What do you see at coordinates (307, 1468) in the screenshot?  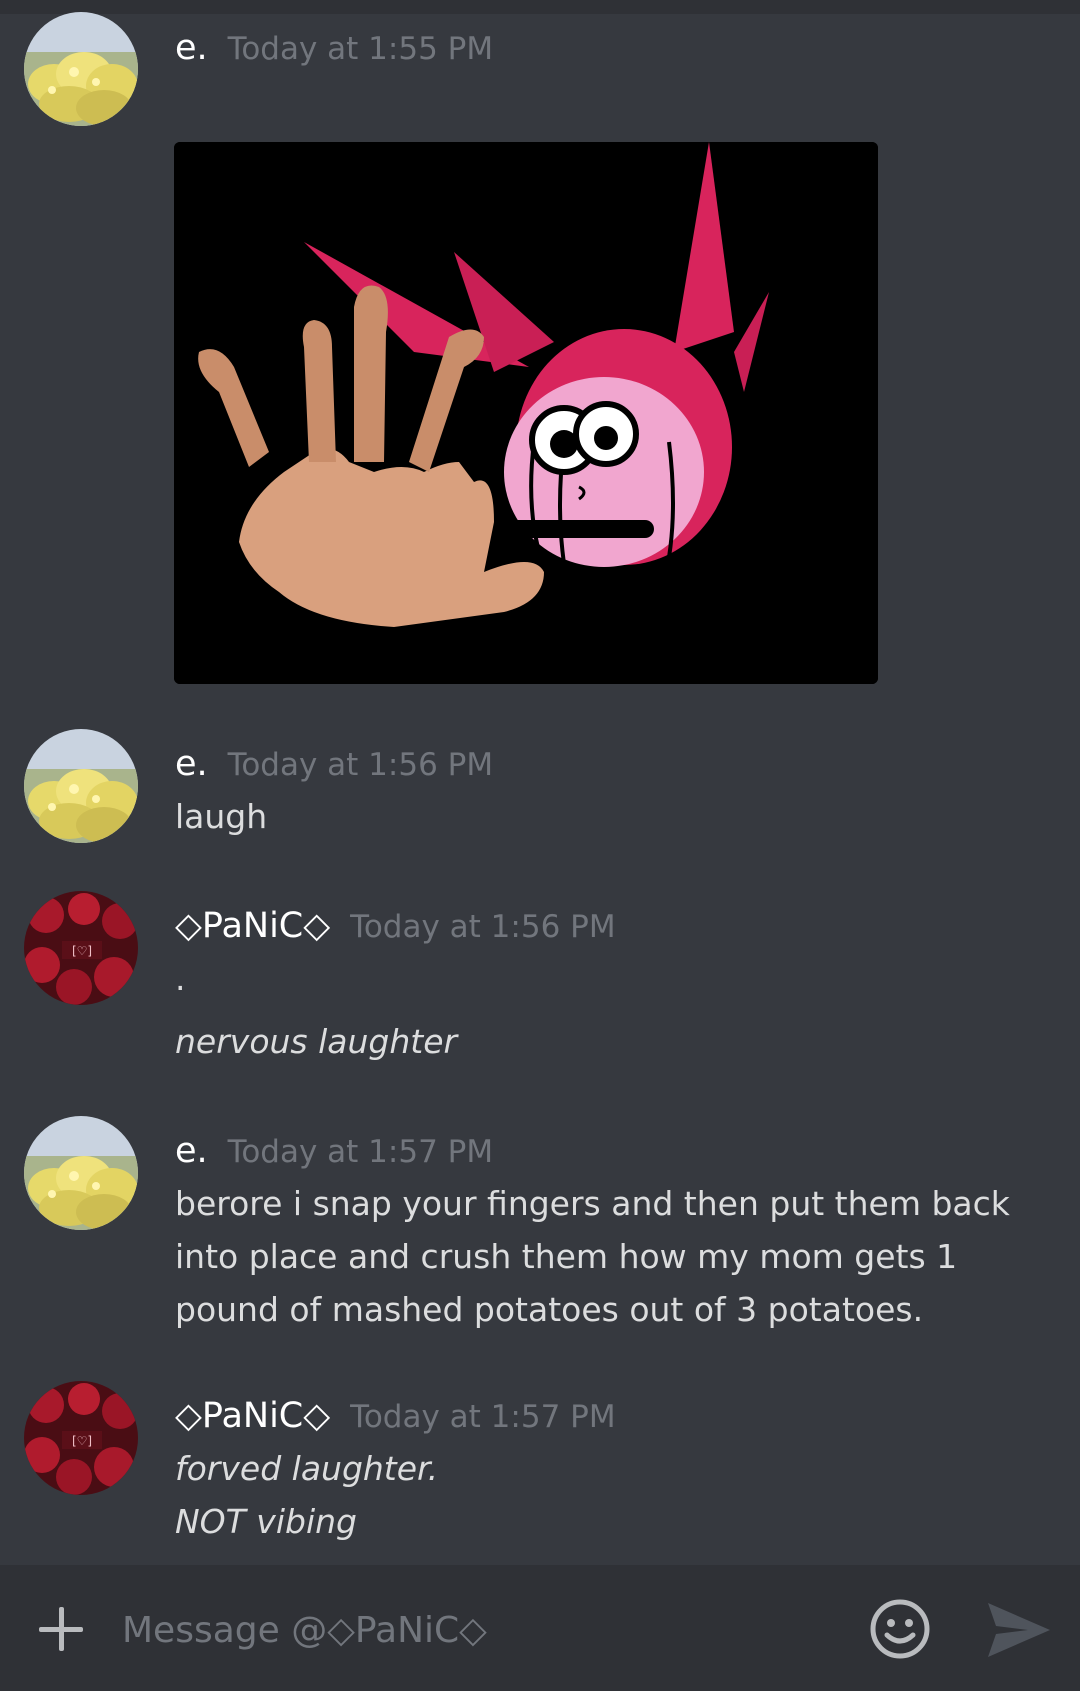 I see `message-text: forved laughter.` at bounding box center [307, 1468].